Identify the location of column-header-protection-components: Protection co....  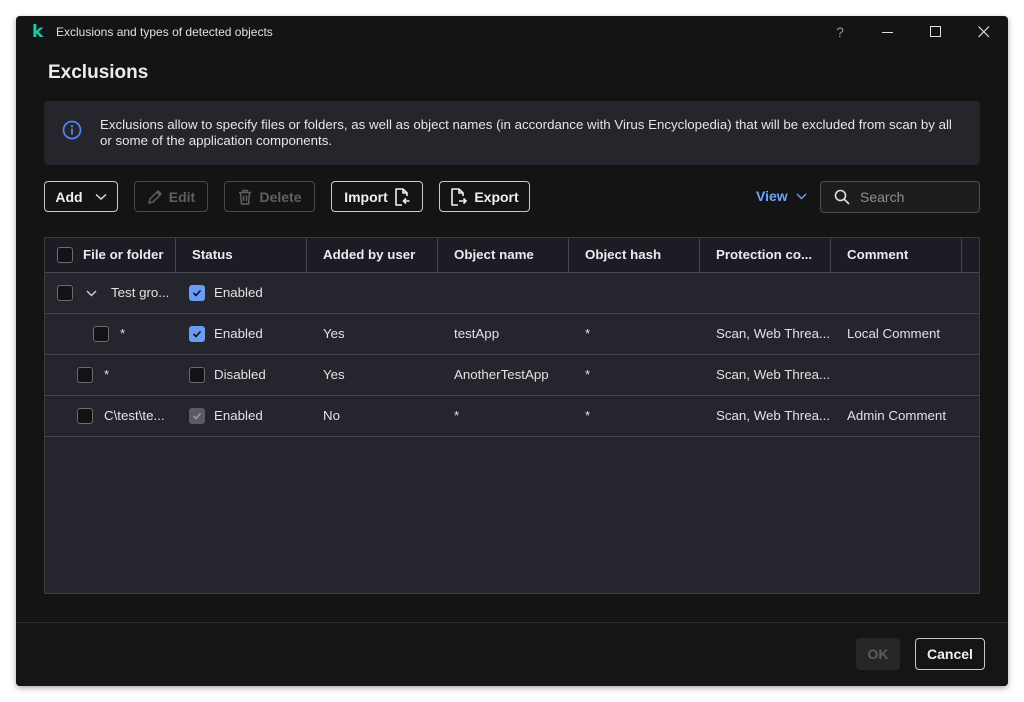
(765, 255).